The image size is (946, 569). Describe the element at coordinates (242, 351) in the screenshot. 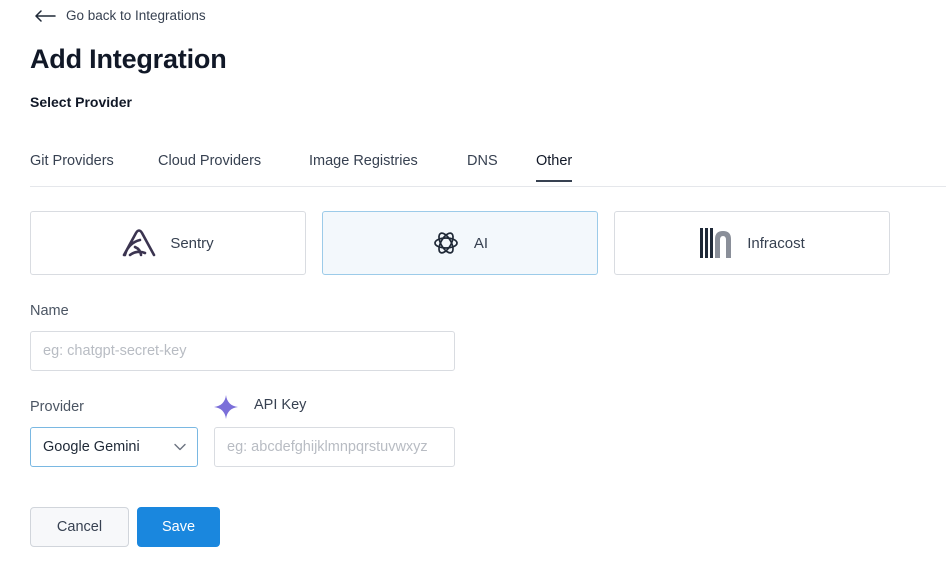

I see `name-input` at that location.